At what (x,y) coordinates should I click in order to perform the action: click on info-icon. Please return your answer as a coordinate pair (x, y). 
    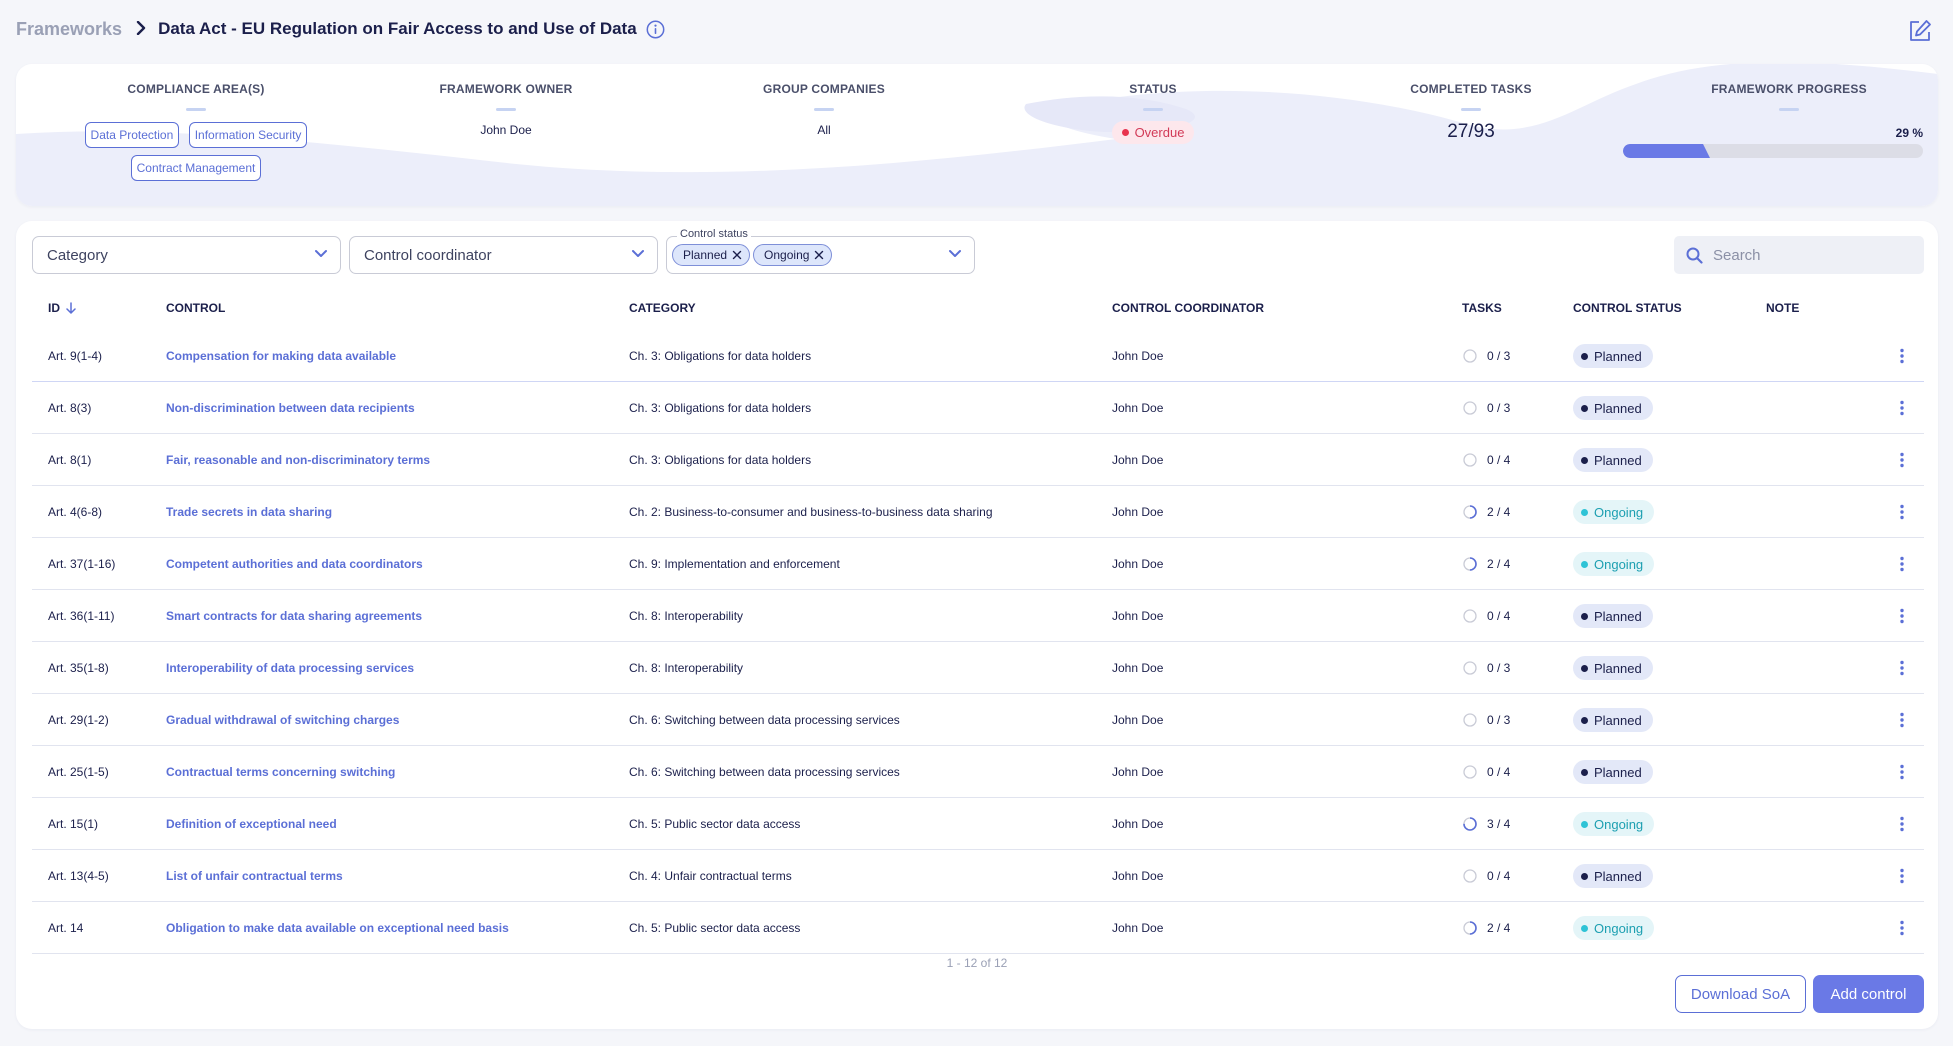
    Looking at the image, I should click on (655, 29).